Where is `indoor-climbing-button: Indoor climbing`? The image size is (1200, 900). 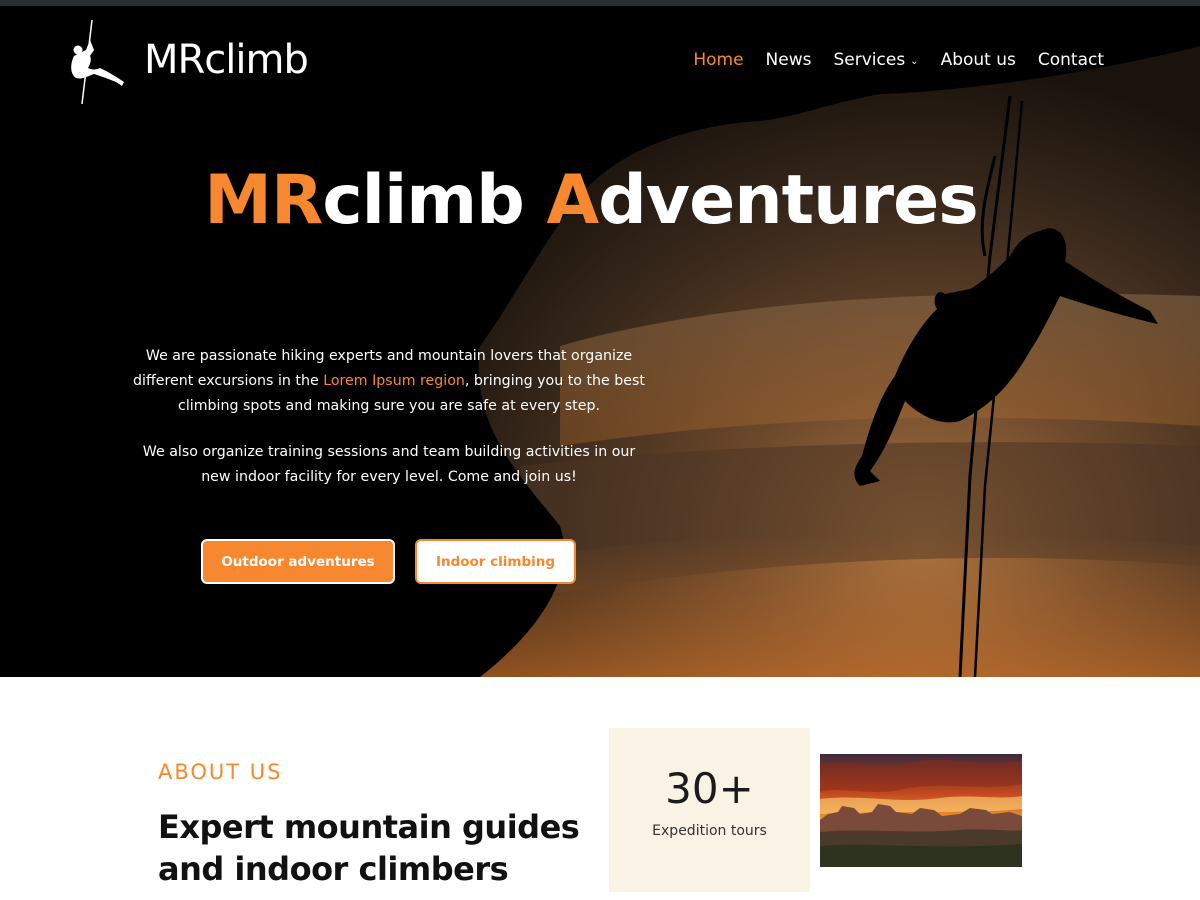
indoor-climbing-button: Indoor climbing is located at coordinates (495, 561).